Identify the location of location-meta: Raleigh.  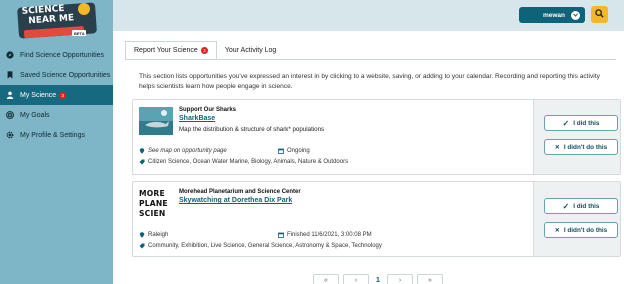
(153, 235).